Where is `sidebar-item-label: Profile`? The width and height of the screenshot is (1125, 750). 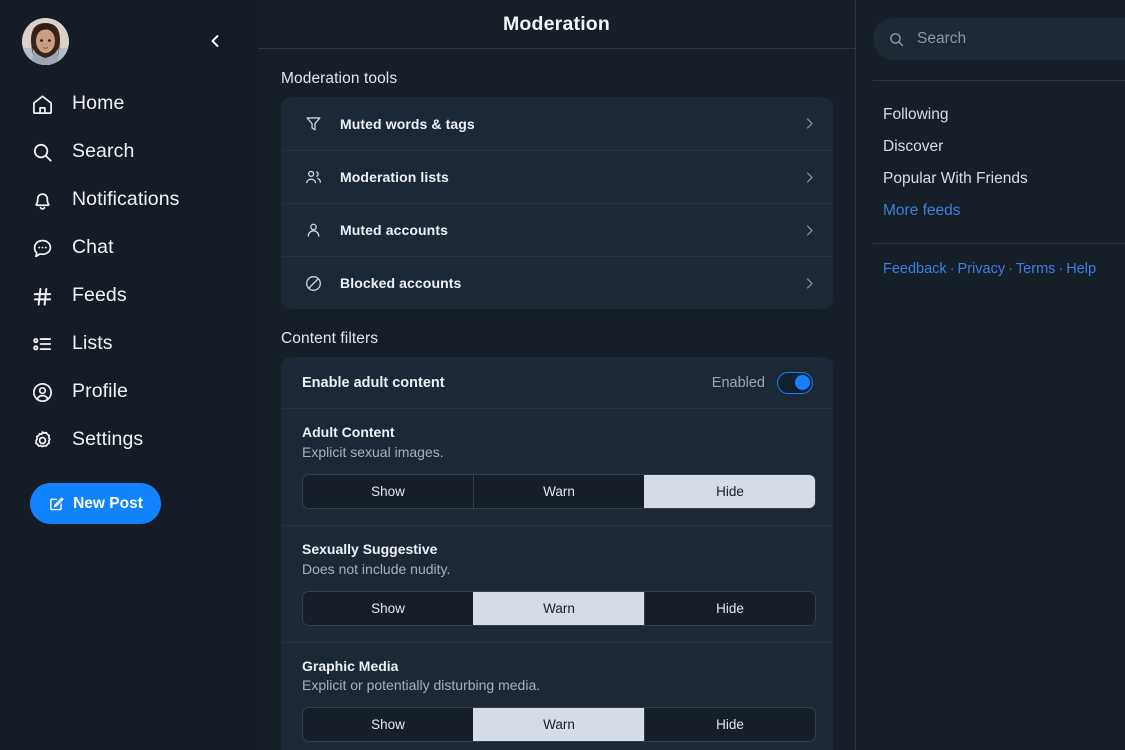 sidebar-item-label: Profile is located at coordinates (100, 391).